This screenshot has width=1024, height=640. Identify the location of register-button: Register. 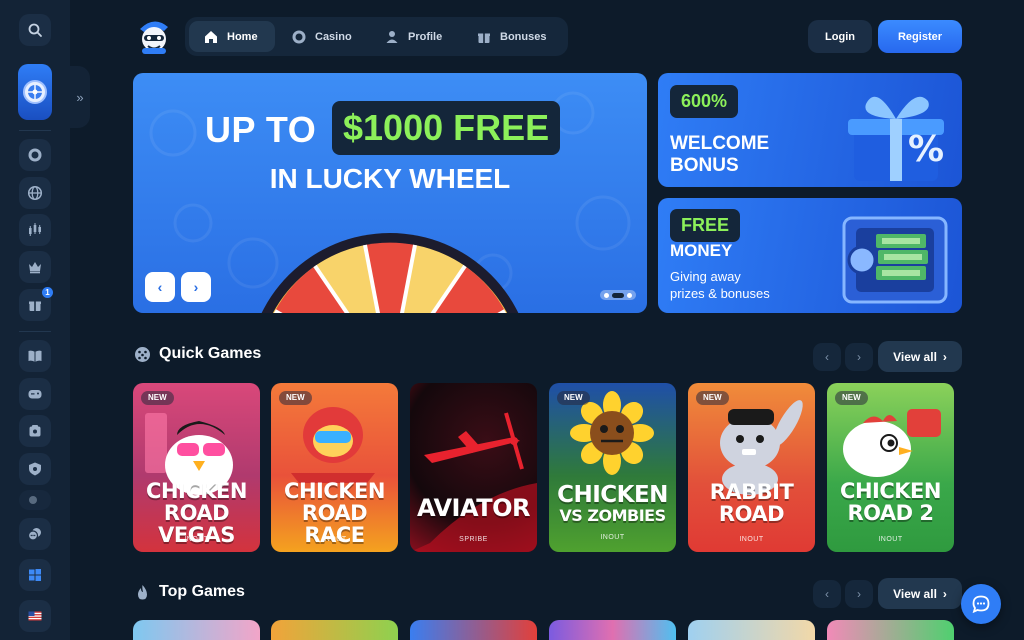
(920, 36).